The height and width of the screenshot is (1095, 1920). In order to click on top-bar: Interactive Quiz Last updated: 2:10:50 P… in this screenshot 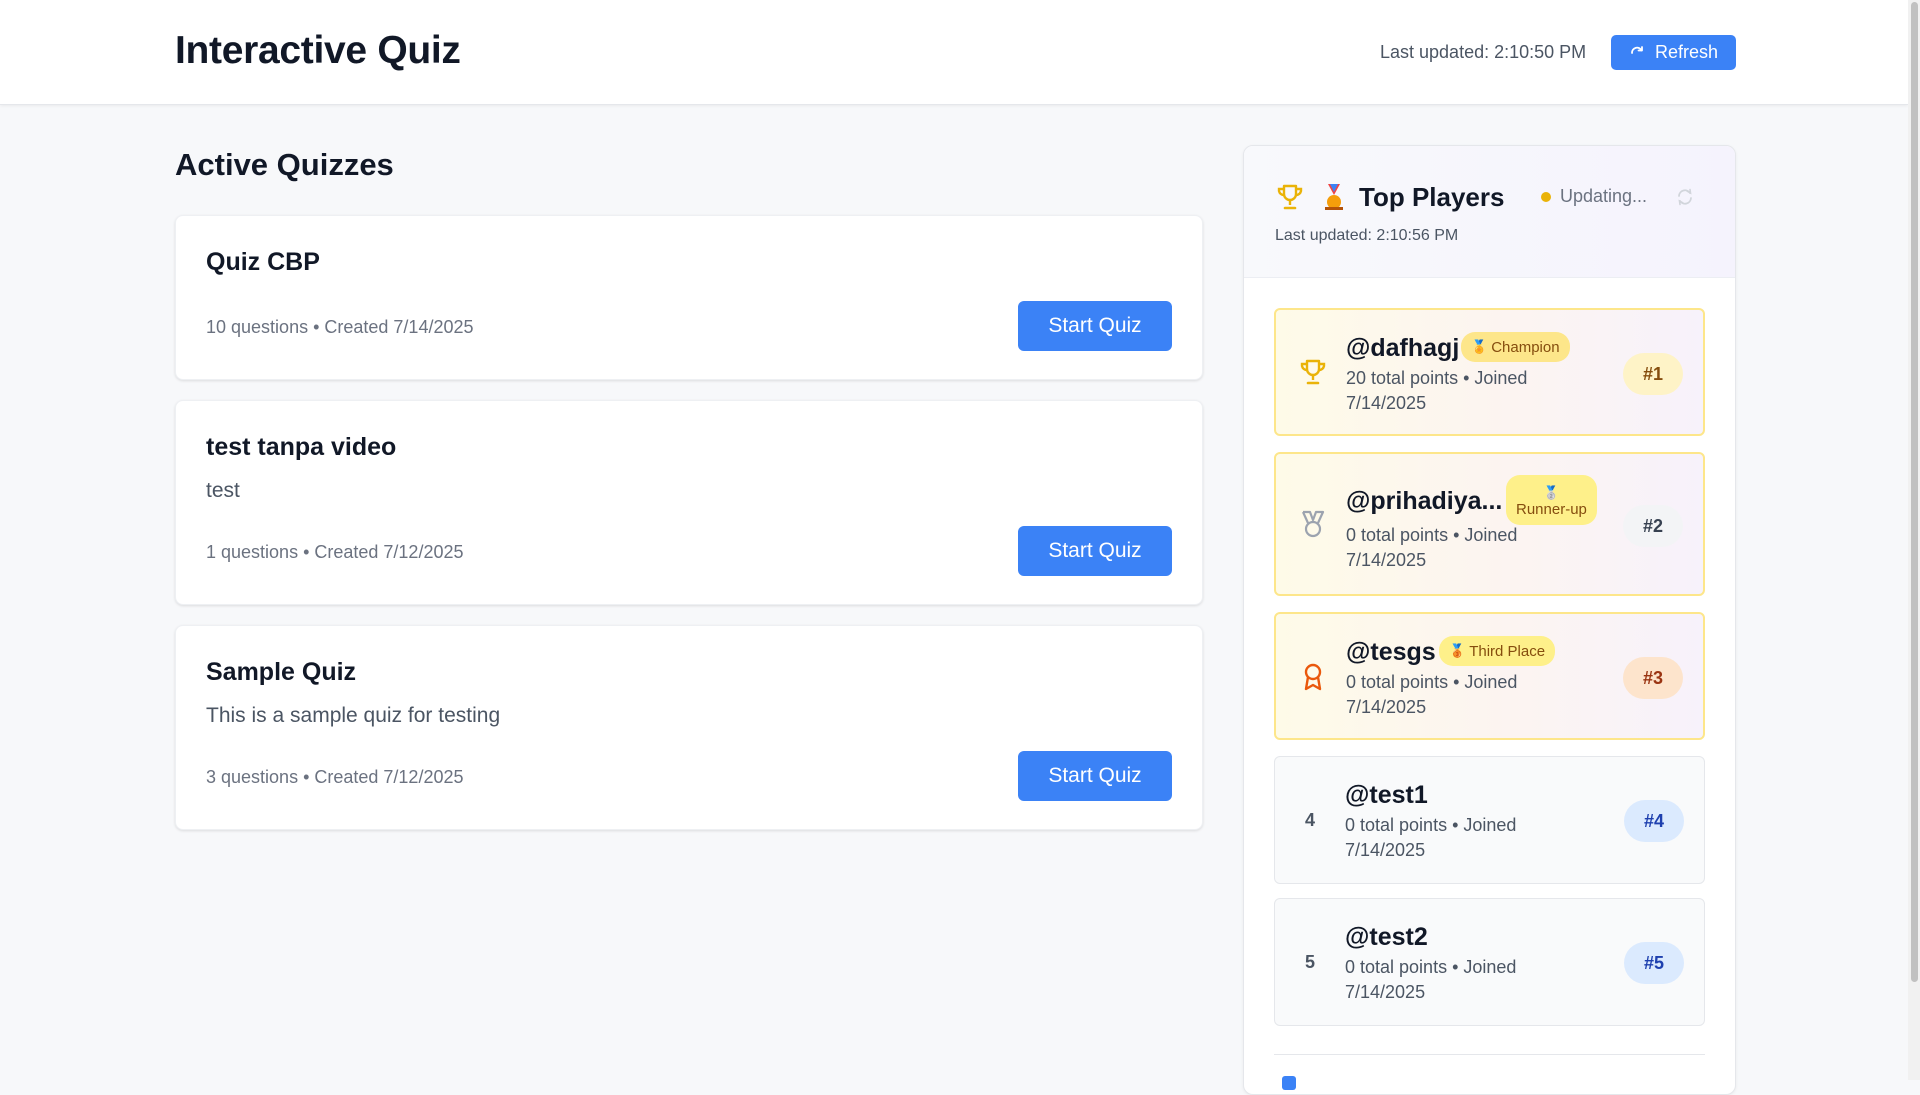, I will do `click(954, 52)`.